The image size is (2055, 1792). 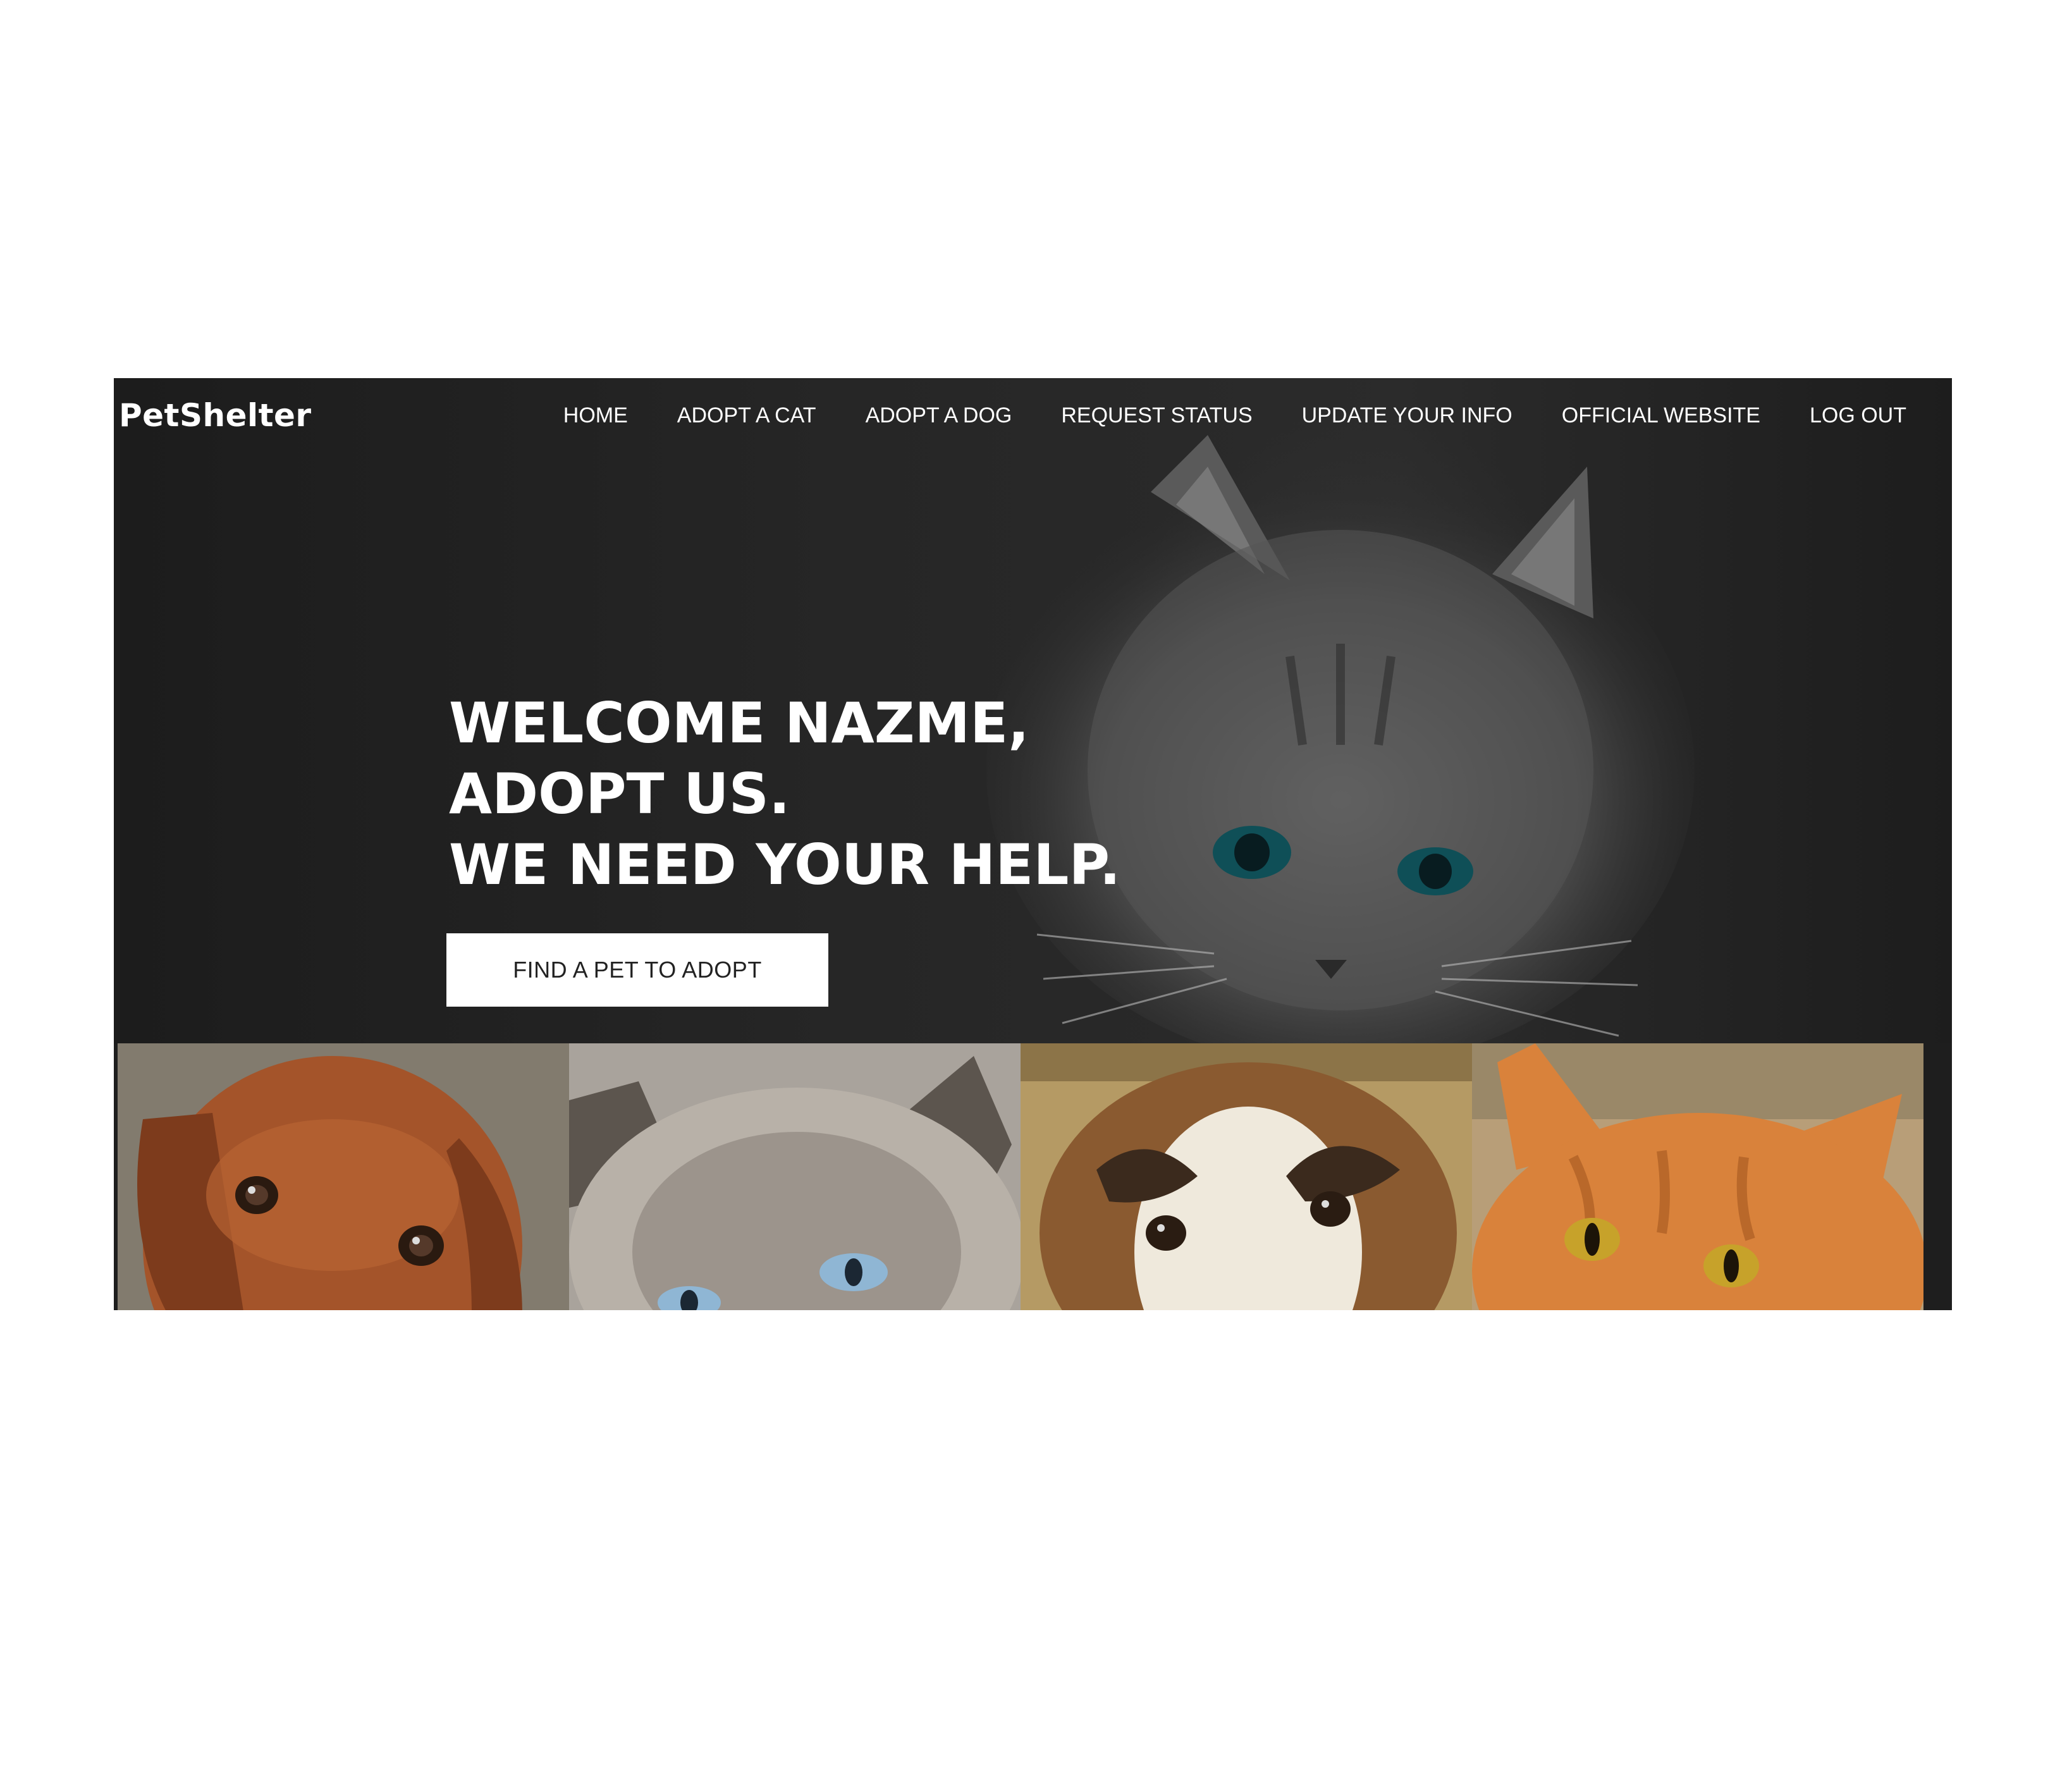 I want to click on orange-cat-face-icon, so click(x=1697, y=1176).